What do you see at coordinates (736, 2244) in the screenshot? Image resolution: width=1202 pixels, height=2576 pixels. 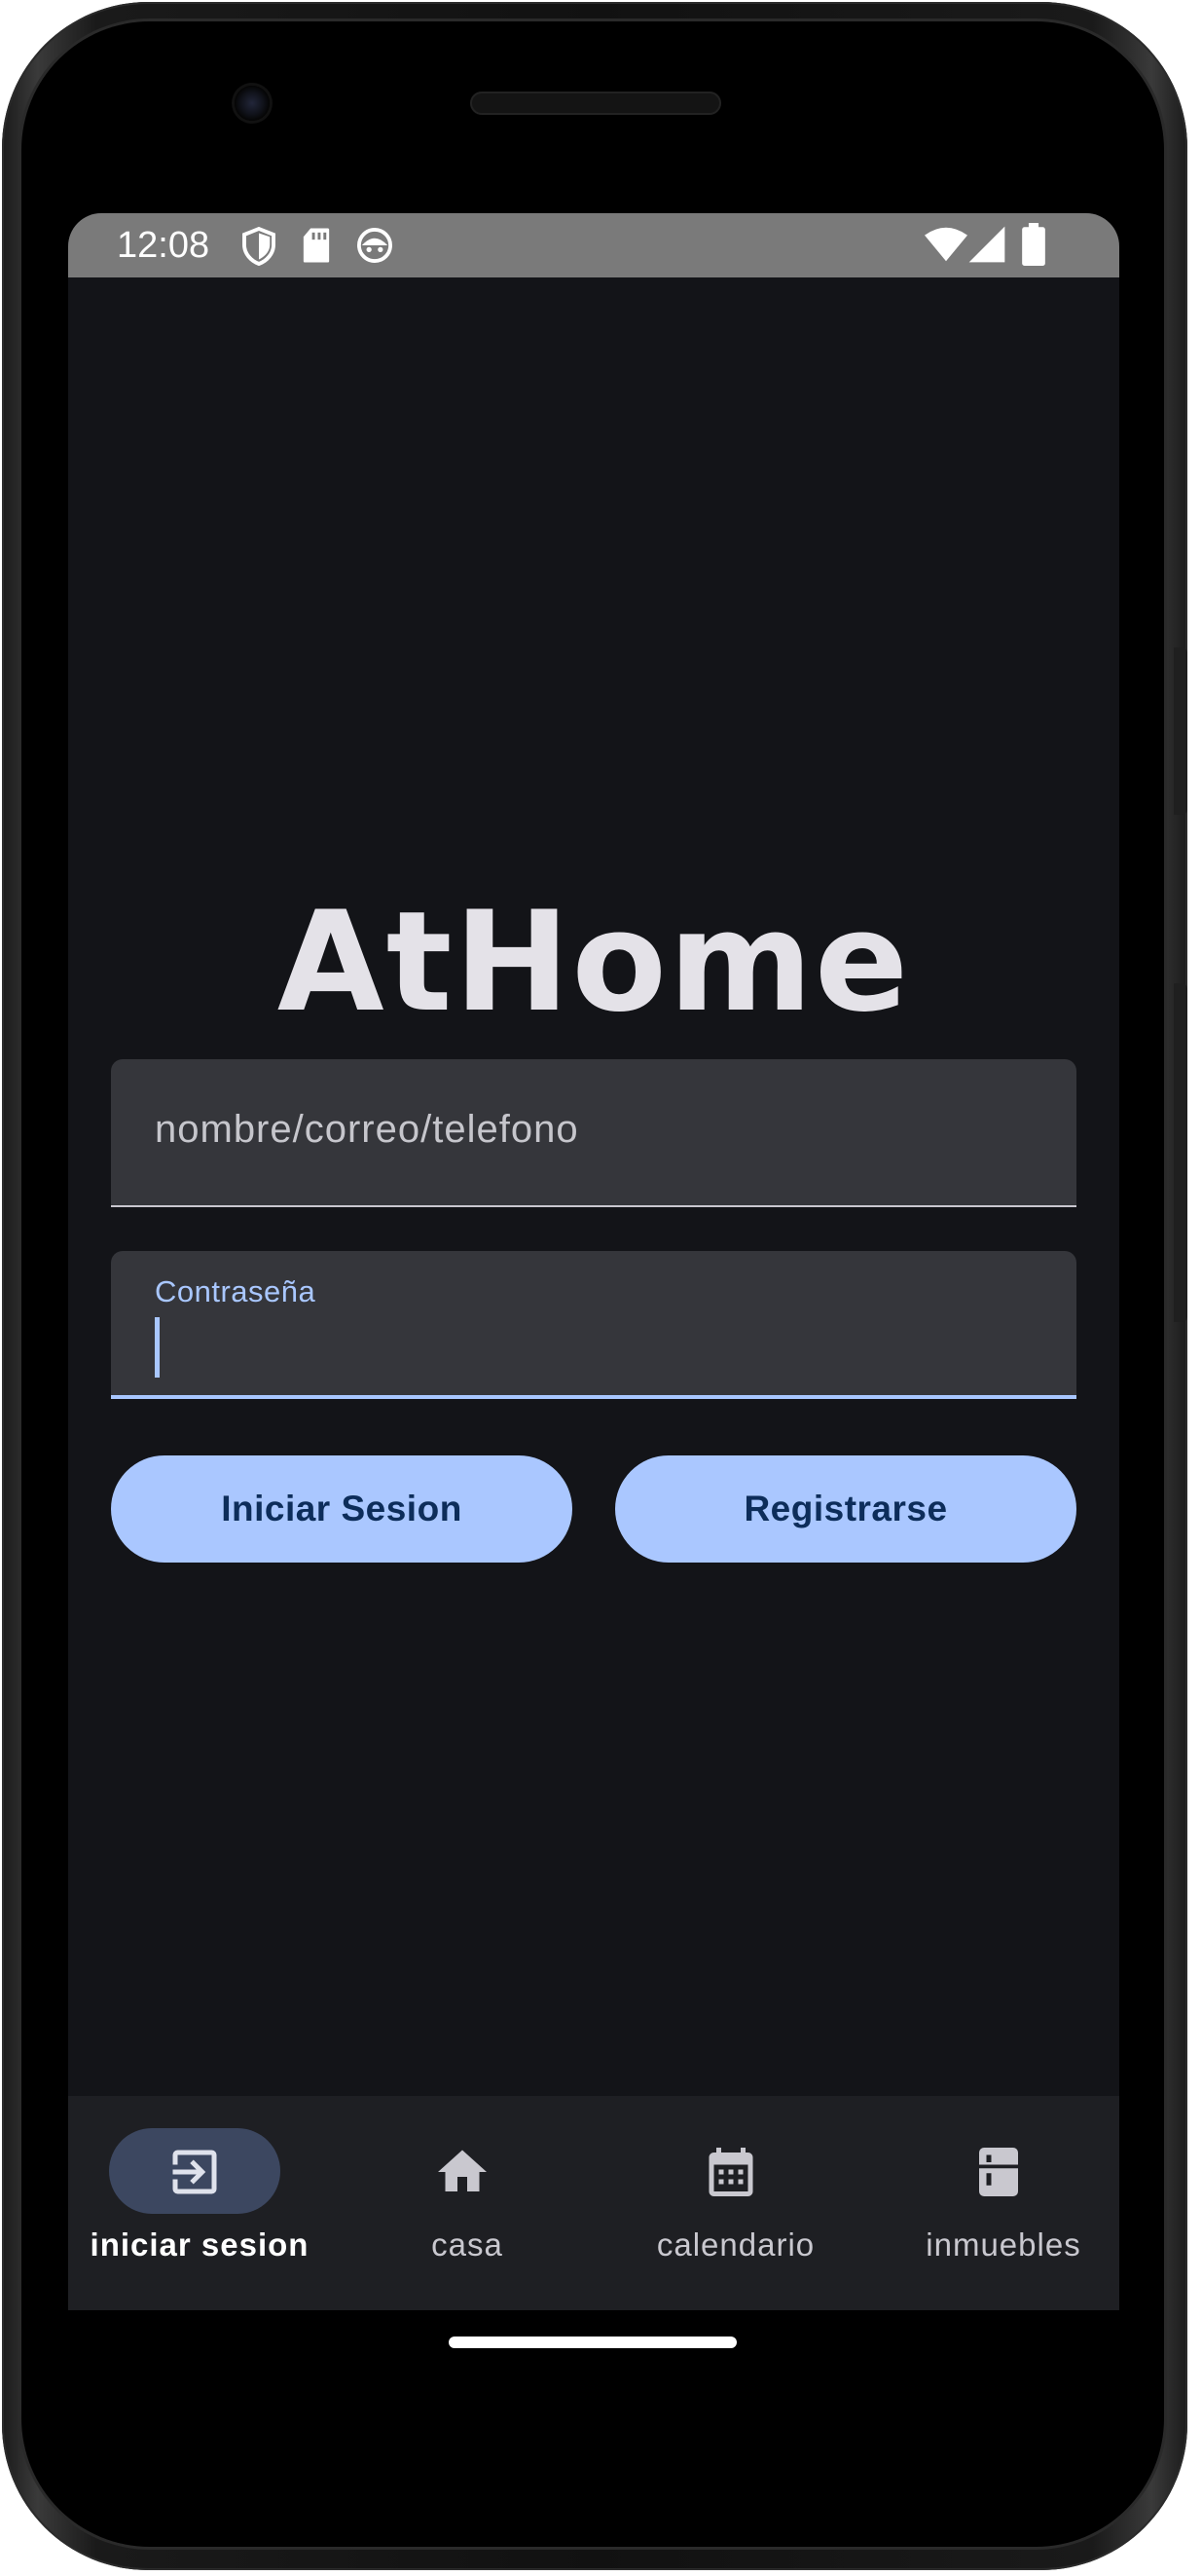 I see `nav-label: calendario` at bounding box center [736, 2244].